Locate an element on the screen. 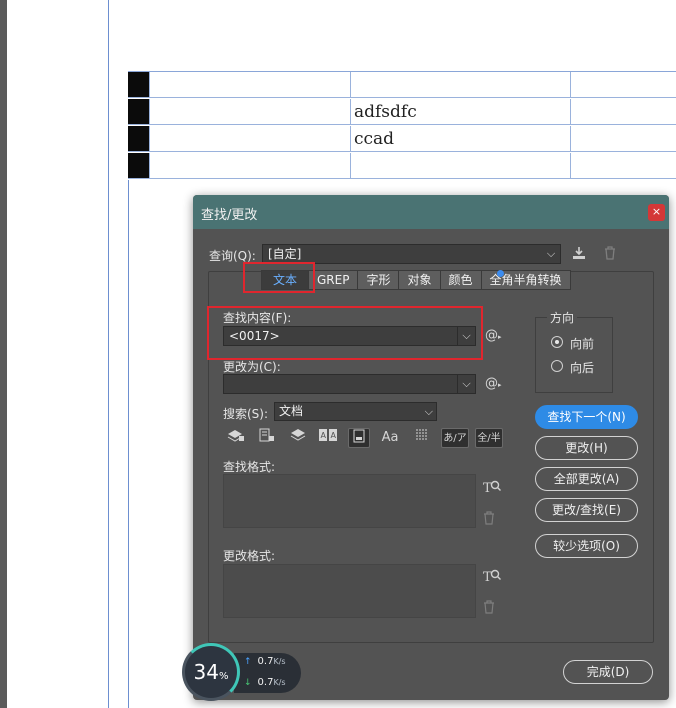 This screenshot has height=708, width=676. pasteboard-edge is located at coordinates (3, 354).